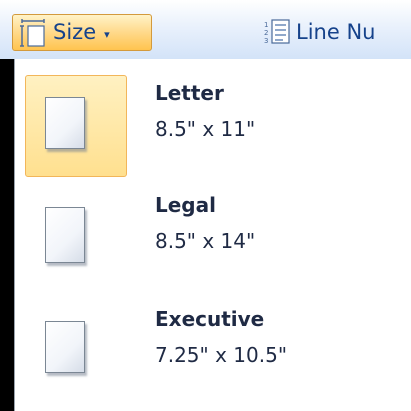  I want to click on menu-item-legal-name: Legal, so click(185, 205).